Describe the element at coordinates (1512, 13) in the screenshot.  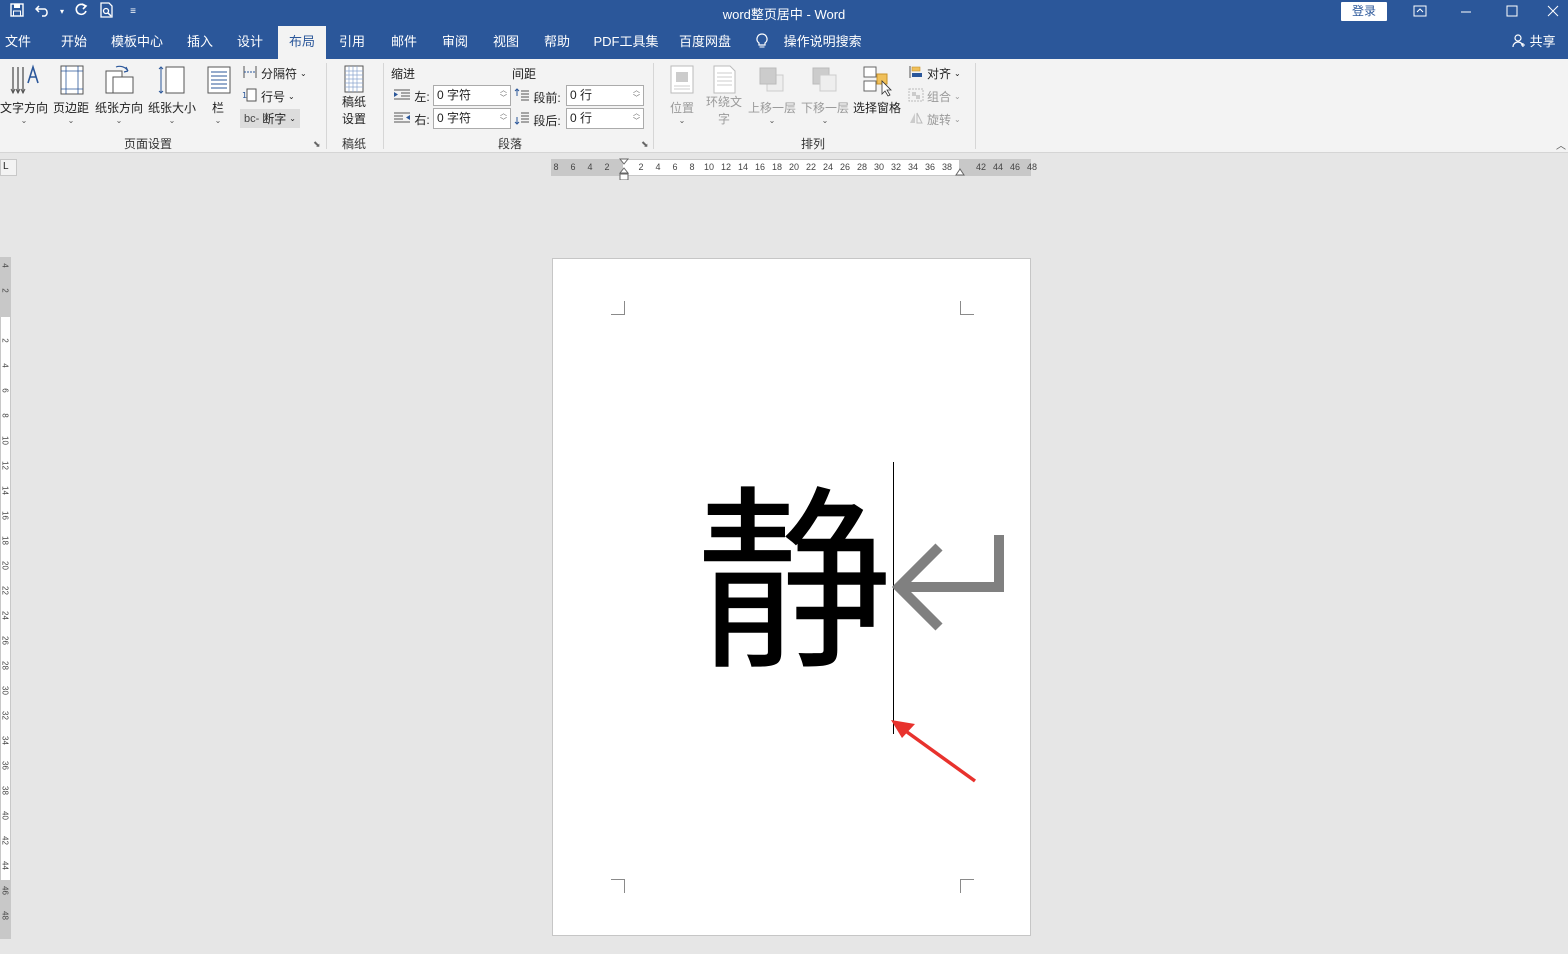
I see `maximize-icon` at that location.